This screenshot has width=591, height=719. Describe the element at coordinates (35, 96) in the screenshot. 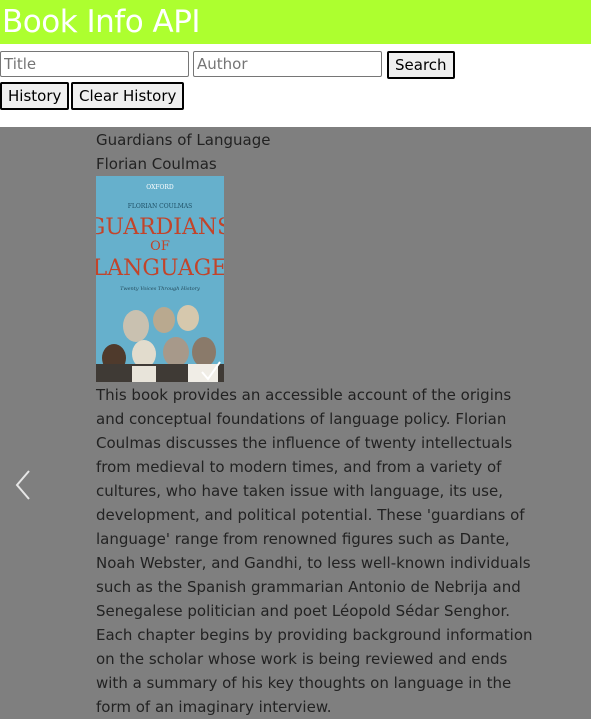

I see `history-button: History` at that location.